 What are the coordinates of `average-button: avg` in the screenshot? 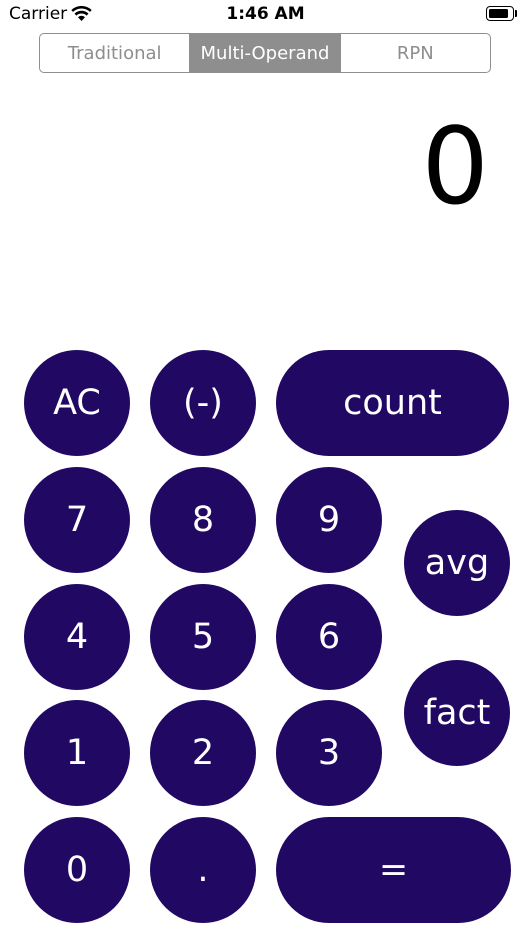 It's located at (457, 563).